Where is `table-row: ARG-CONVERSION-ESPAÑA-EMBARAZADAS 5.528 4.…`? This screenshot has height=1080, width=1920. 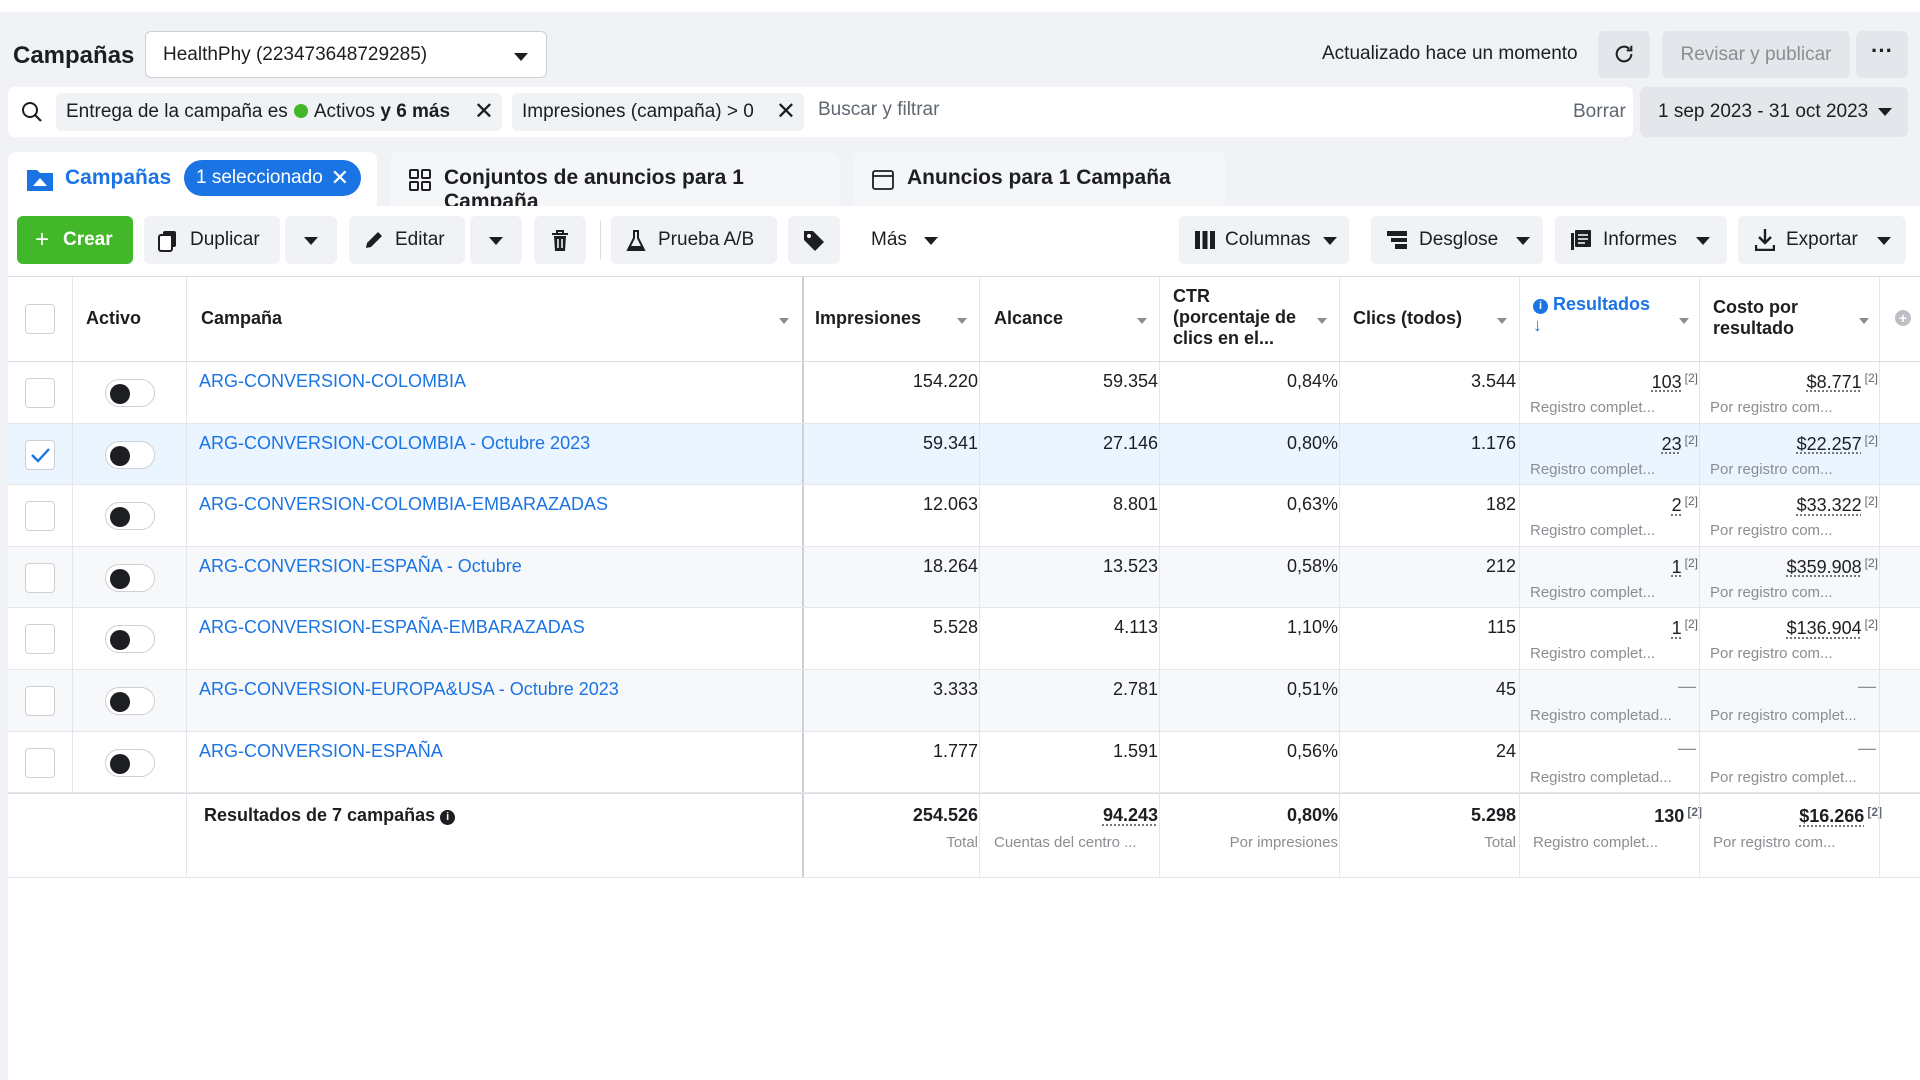
table-row: ARG-CONVERSION-ESPAÑA-EMBARAZADAS 5.528 4.… is located at coordinates (964, 639).